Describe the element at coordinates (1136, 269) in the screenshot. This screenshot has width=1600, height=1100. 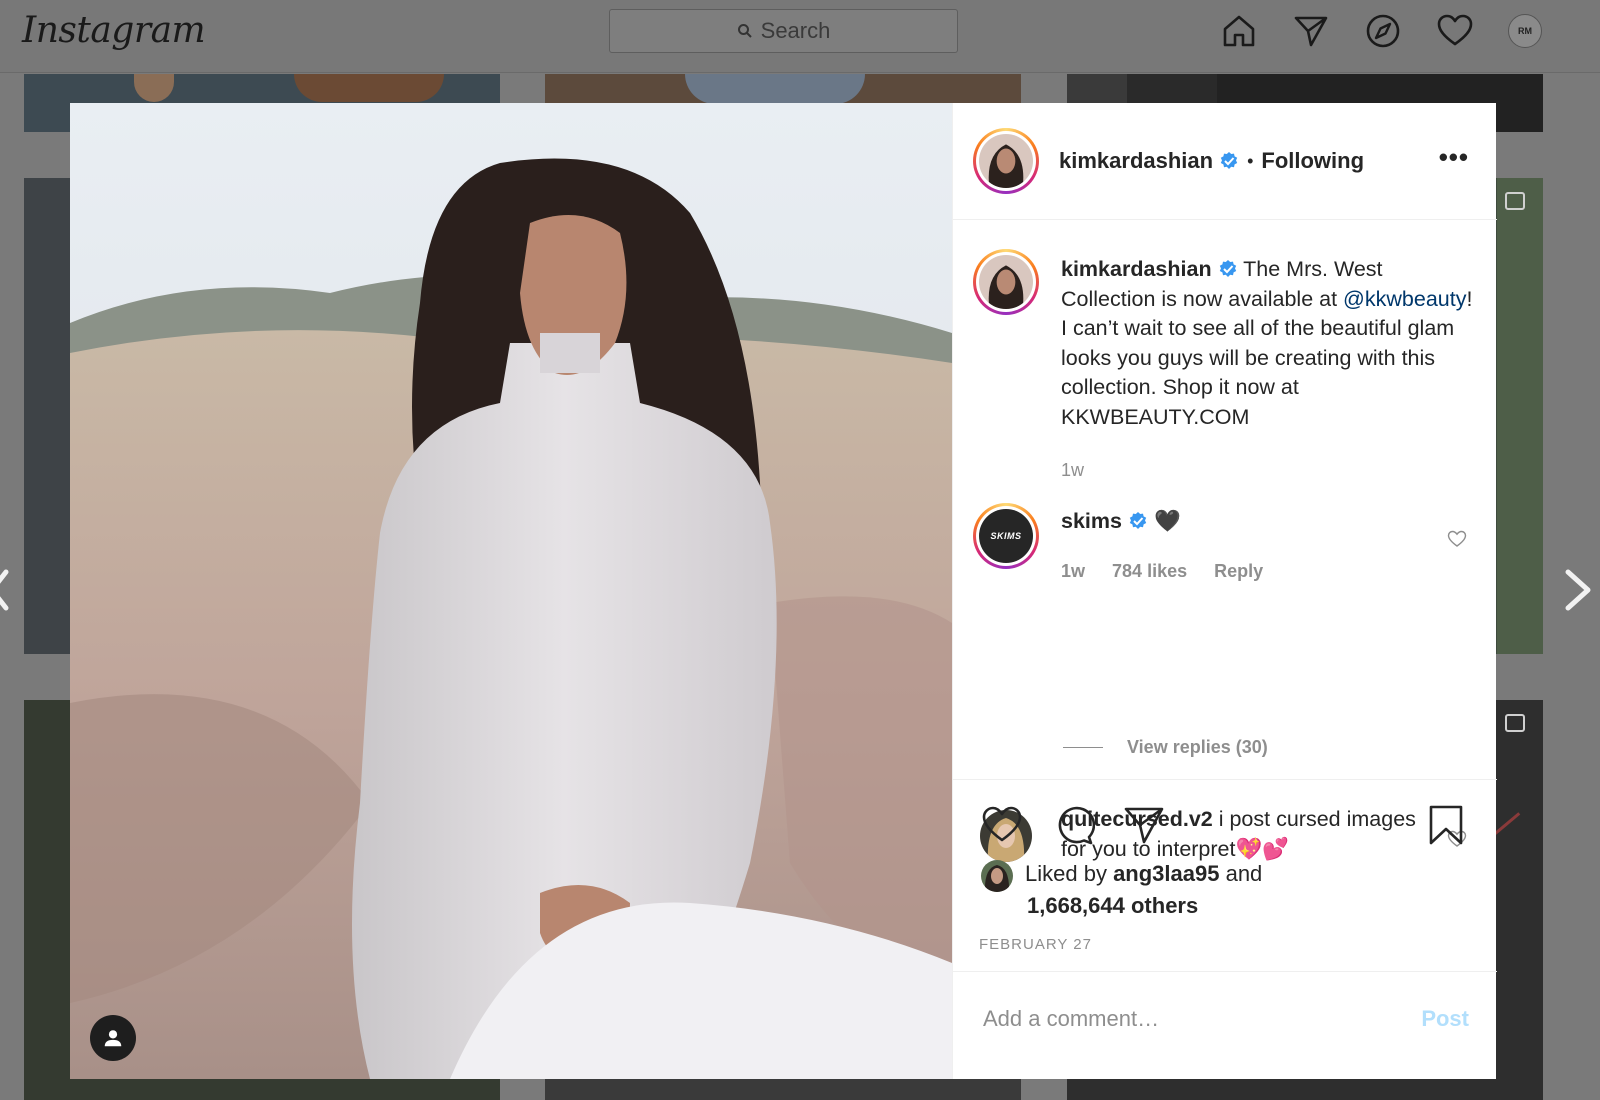
I see `caption-username: kimkardashian` at that location.